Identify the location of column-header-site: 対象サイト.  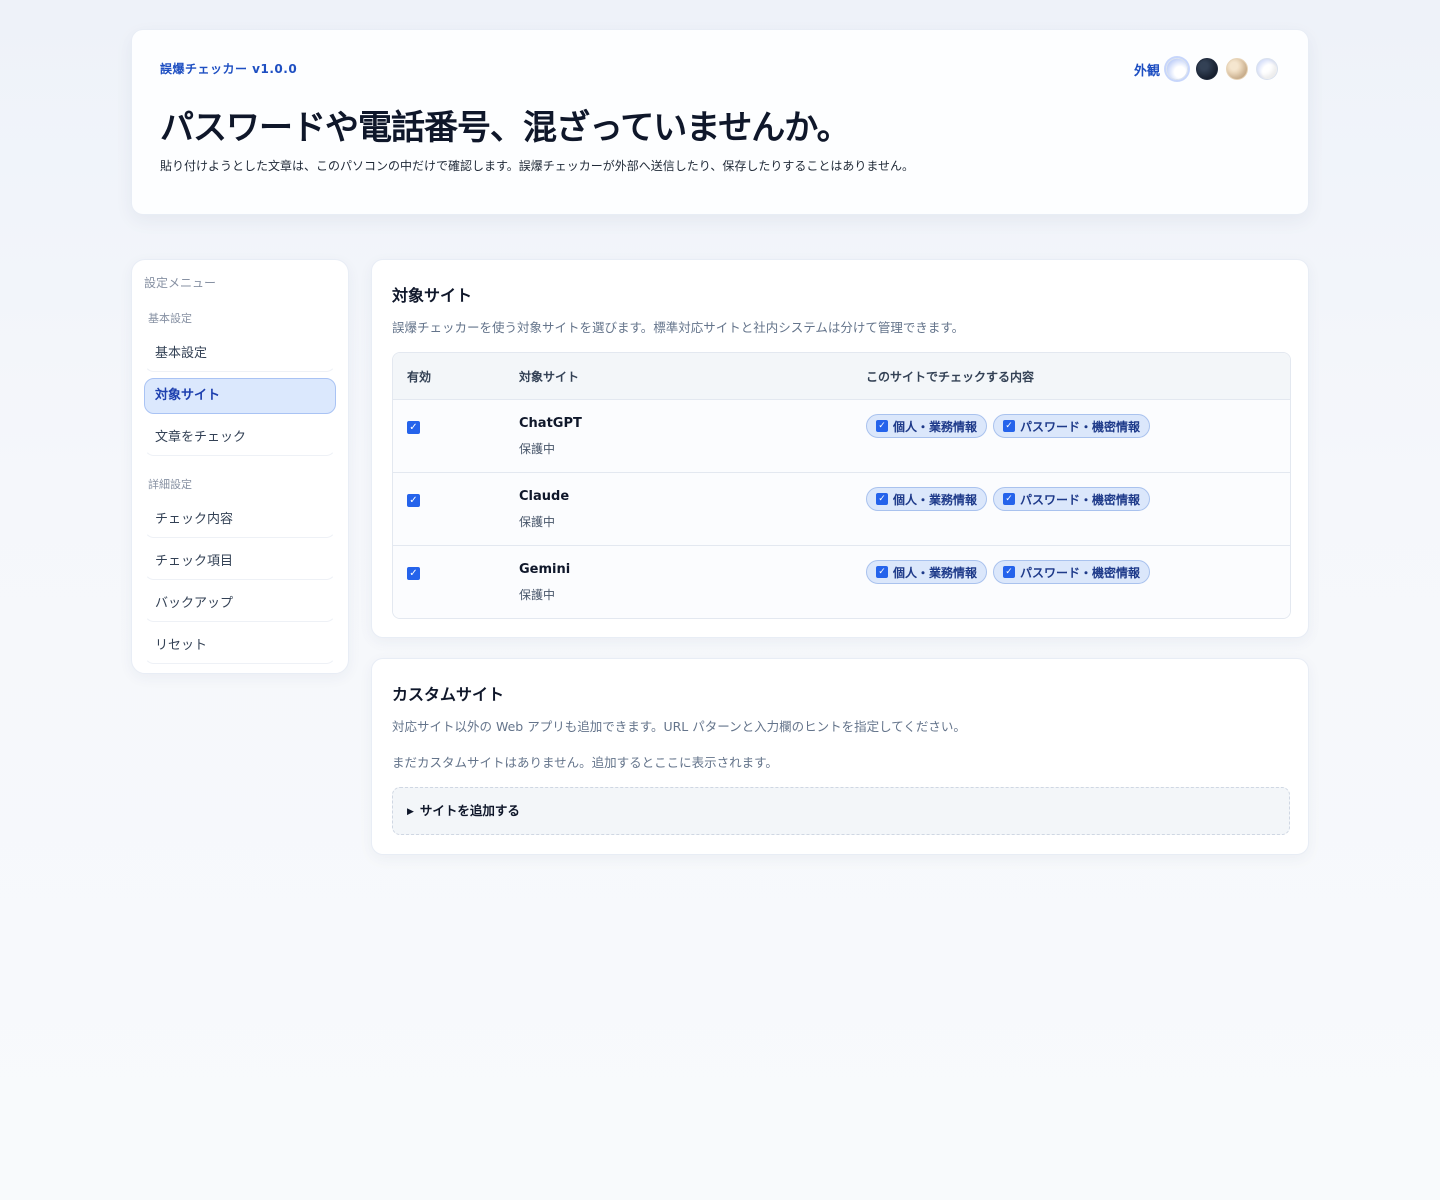
(549, 377).